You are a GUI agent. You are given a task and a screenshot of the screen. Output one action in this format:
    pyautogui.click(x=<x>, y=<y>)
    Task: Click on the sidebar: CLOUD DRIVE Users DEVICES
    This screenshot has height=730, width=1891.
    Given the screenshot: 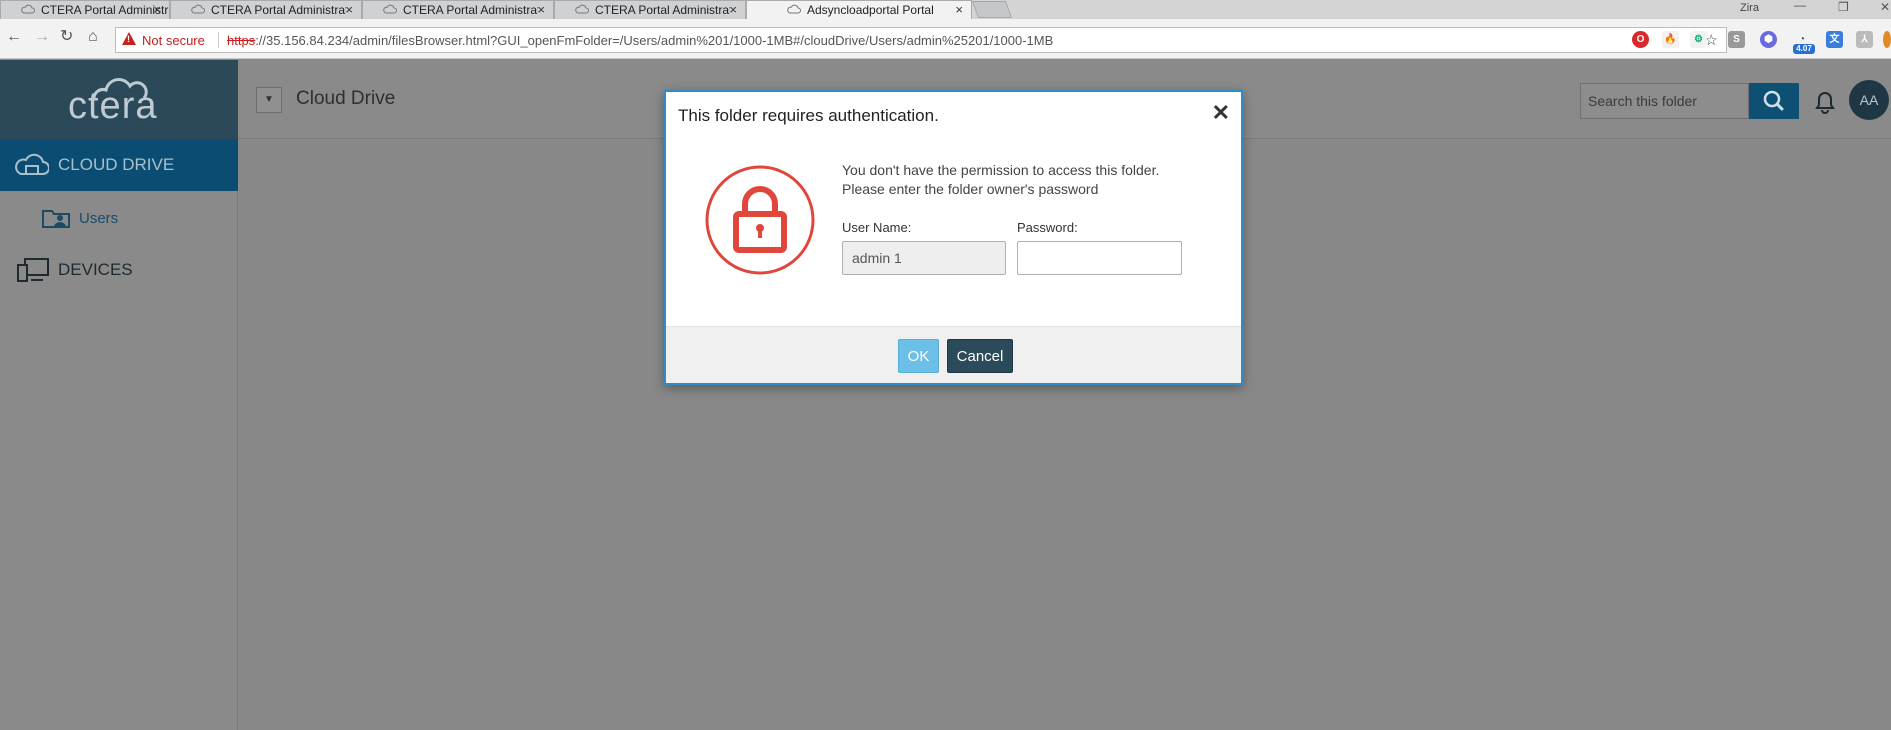 What is the action you would take?
    pyautogui.click(x=119, y=434)
    